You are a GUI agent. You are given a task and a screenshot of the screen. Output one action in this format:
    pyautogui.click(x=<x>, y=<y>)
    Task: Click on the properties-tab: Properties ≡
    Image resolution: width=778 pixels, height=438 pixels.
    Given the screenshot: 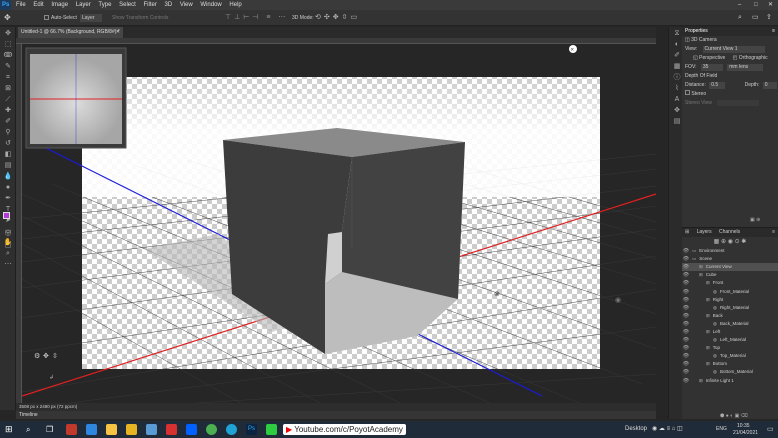 What is the action you would take?
    pyautogui.click(x=730, y=31)
    